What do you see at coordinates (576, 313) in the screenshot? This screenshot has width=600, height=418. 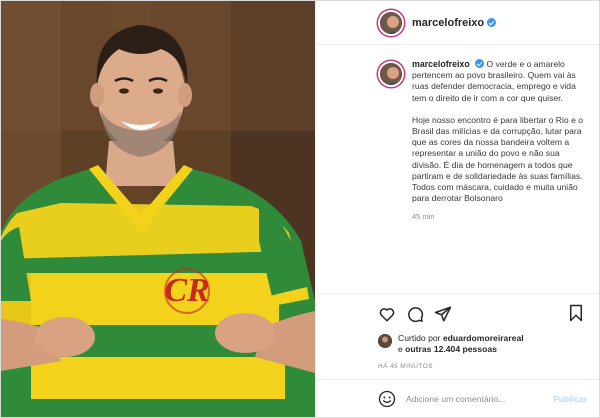 I see `bookmark-icon` at bounding box center [576, 313].